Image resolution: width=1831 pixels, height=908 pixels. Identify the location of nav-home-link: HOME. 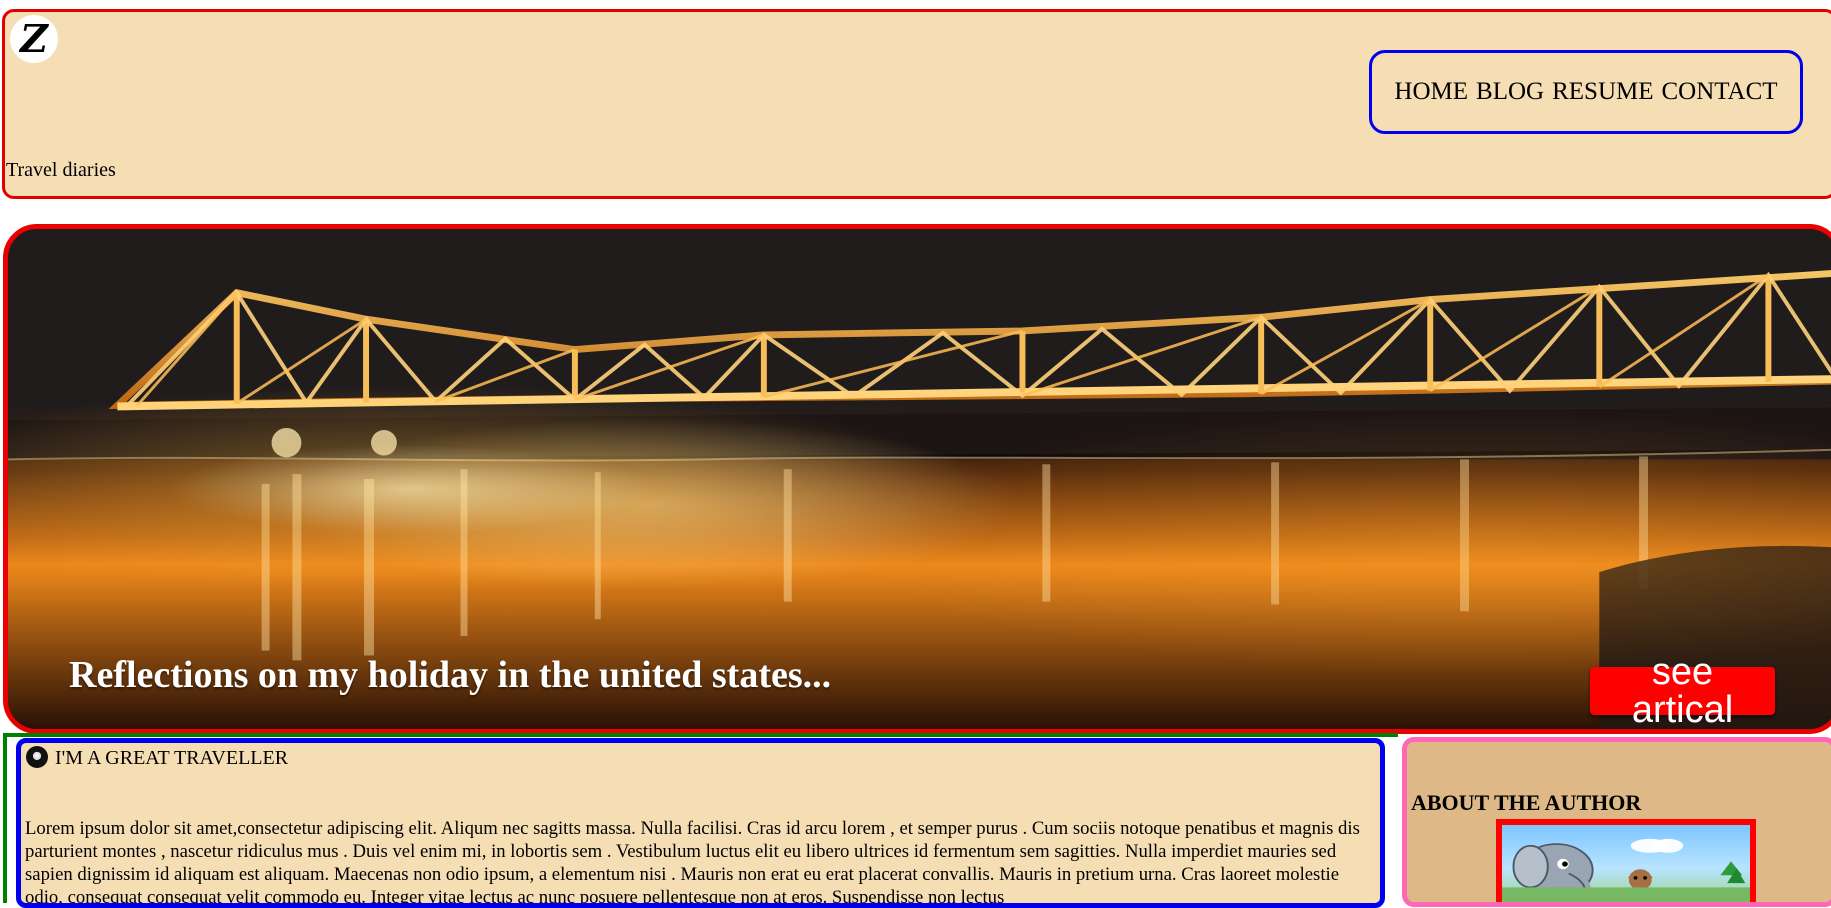
(1431, 92).